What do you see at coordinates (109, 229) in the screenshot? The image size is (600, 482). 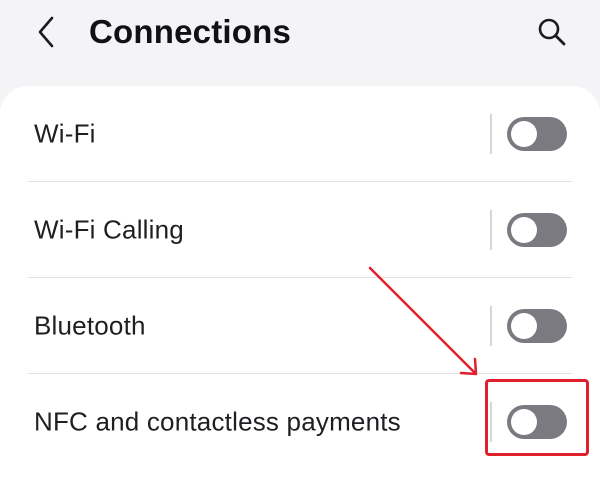 I see `setting-label: Wi-Fi Calling` at bounding box center [109, 229].